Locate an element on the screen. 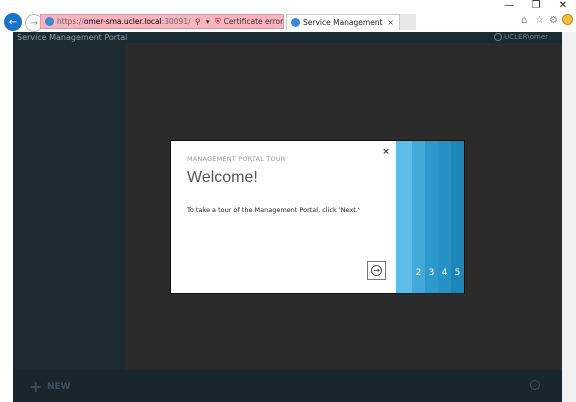 Image resolution: width=576 pixels, height=402 pixels. tab-page-icon is located at coordinates (295, 22).